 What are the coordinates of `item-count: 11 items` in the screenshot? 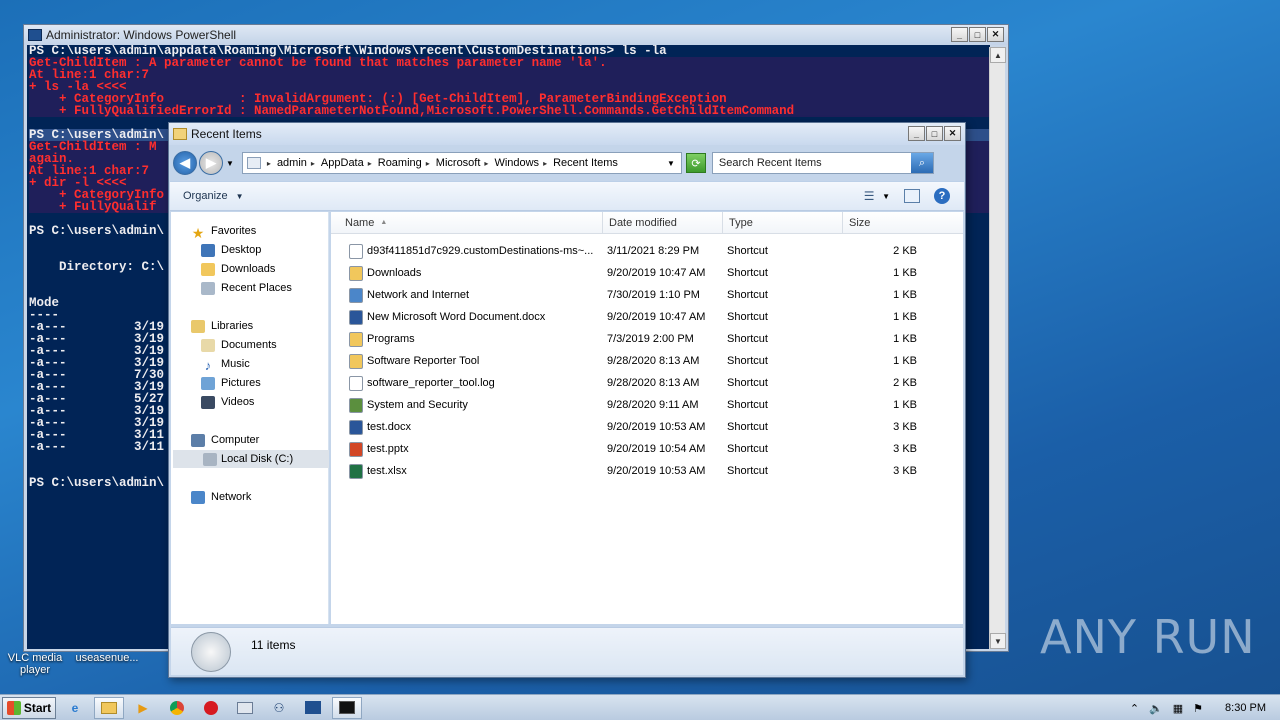 It's located at (273, 645).